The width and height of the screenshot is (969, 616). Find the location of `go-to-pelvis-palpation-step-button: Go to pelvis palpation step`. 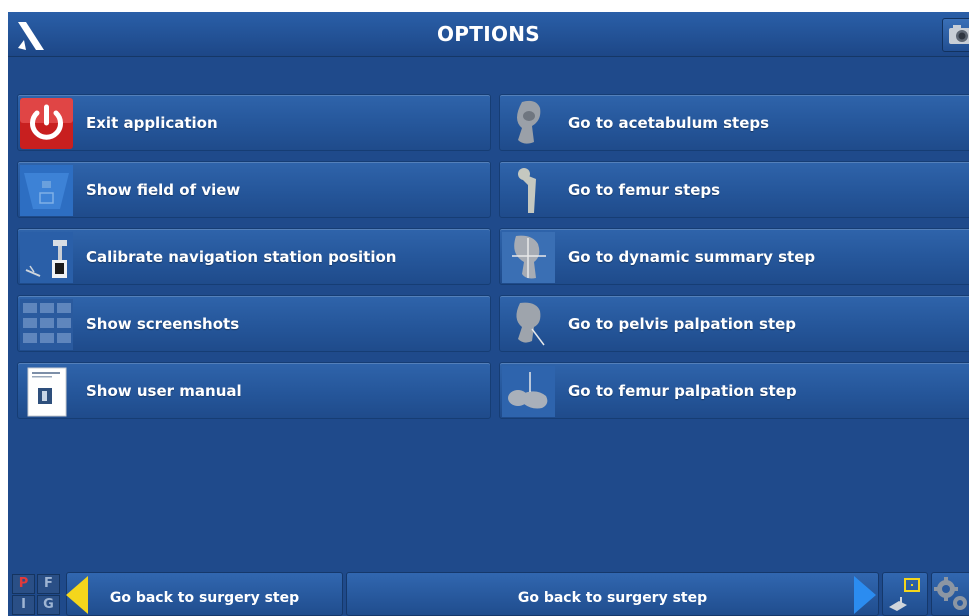

go-to-pelvis-palpation-step-button: Go to pelvis palpation step is located at coordinates (734, 323).